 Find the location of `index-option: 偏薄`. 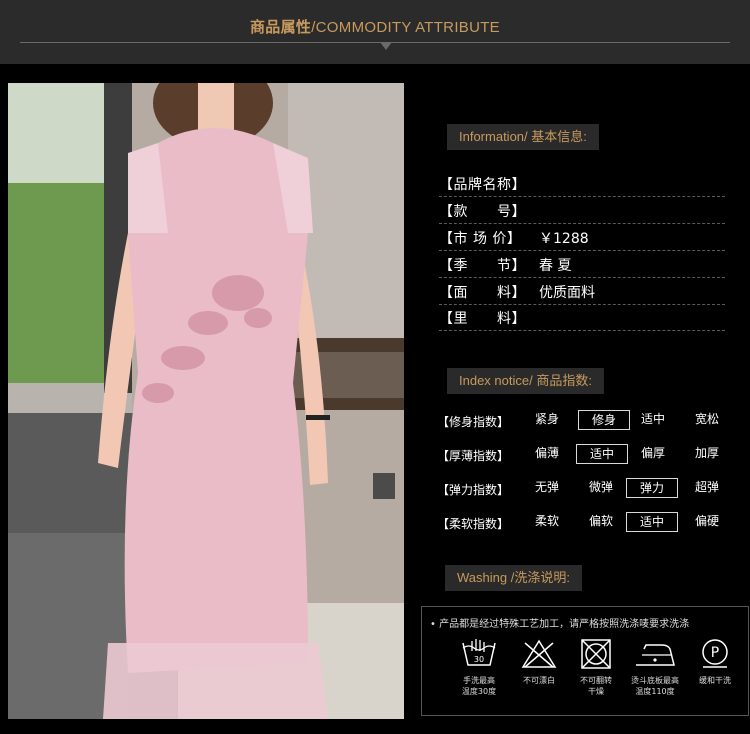

index-option: 偏薄 is located at coordinates (546, 453).